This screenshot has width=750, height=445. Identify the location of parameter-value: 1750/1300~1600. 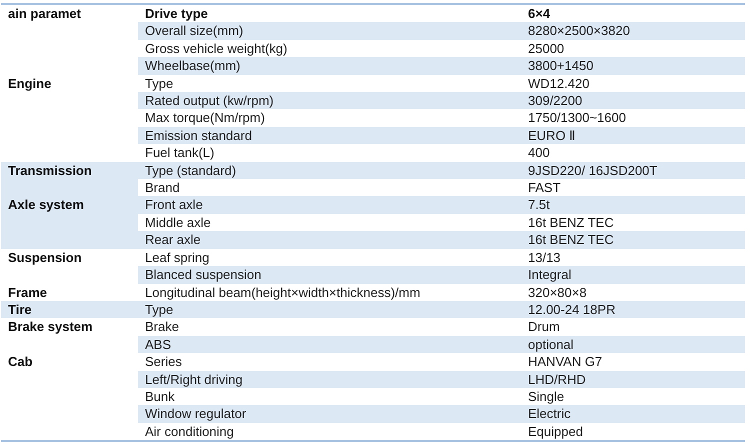
(631, 118).